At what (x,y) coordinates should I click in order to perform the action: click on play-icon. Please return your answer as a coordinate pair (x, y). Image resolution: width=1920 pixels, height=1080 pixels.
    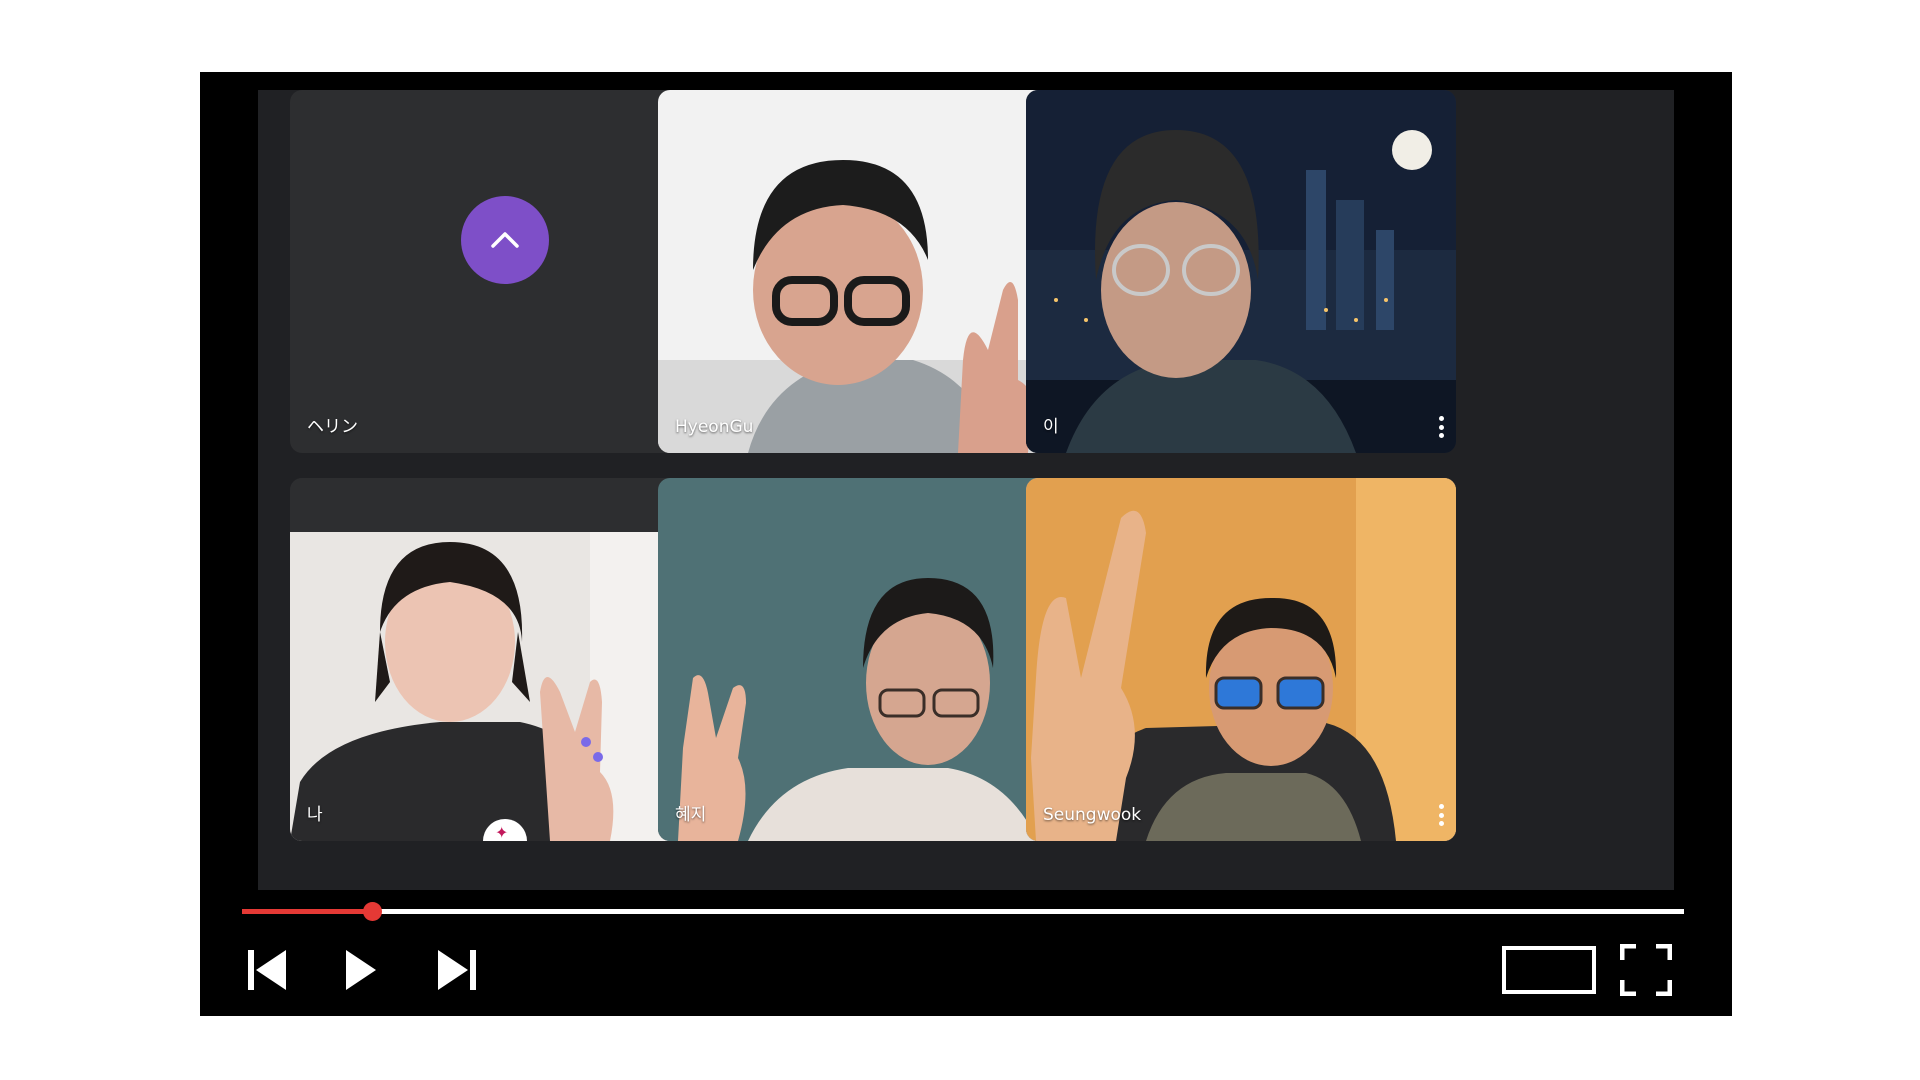
    Looking at the image, I should click on (361, 970).